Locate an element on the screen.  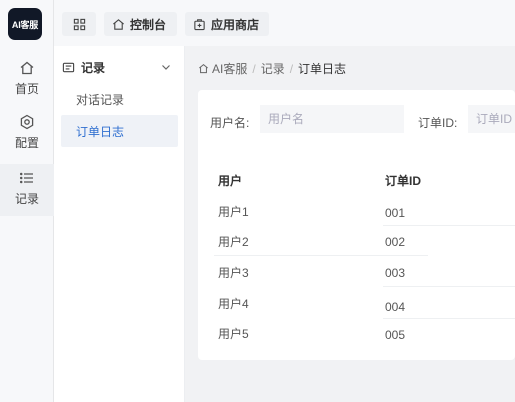
submenu-title: 记录 is located at coordinates (93, 67).